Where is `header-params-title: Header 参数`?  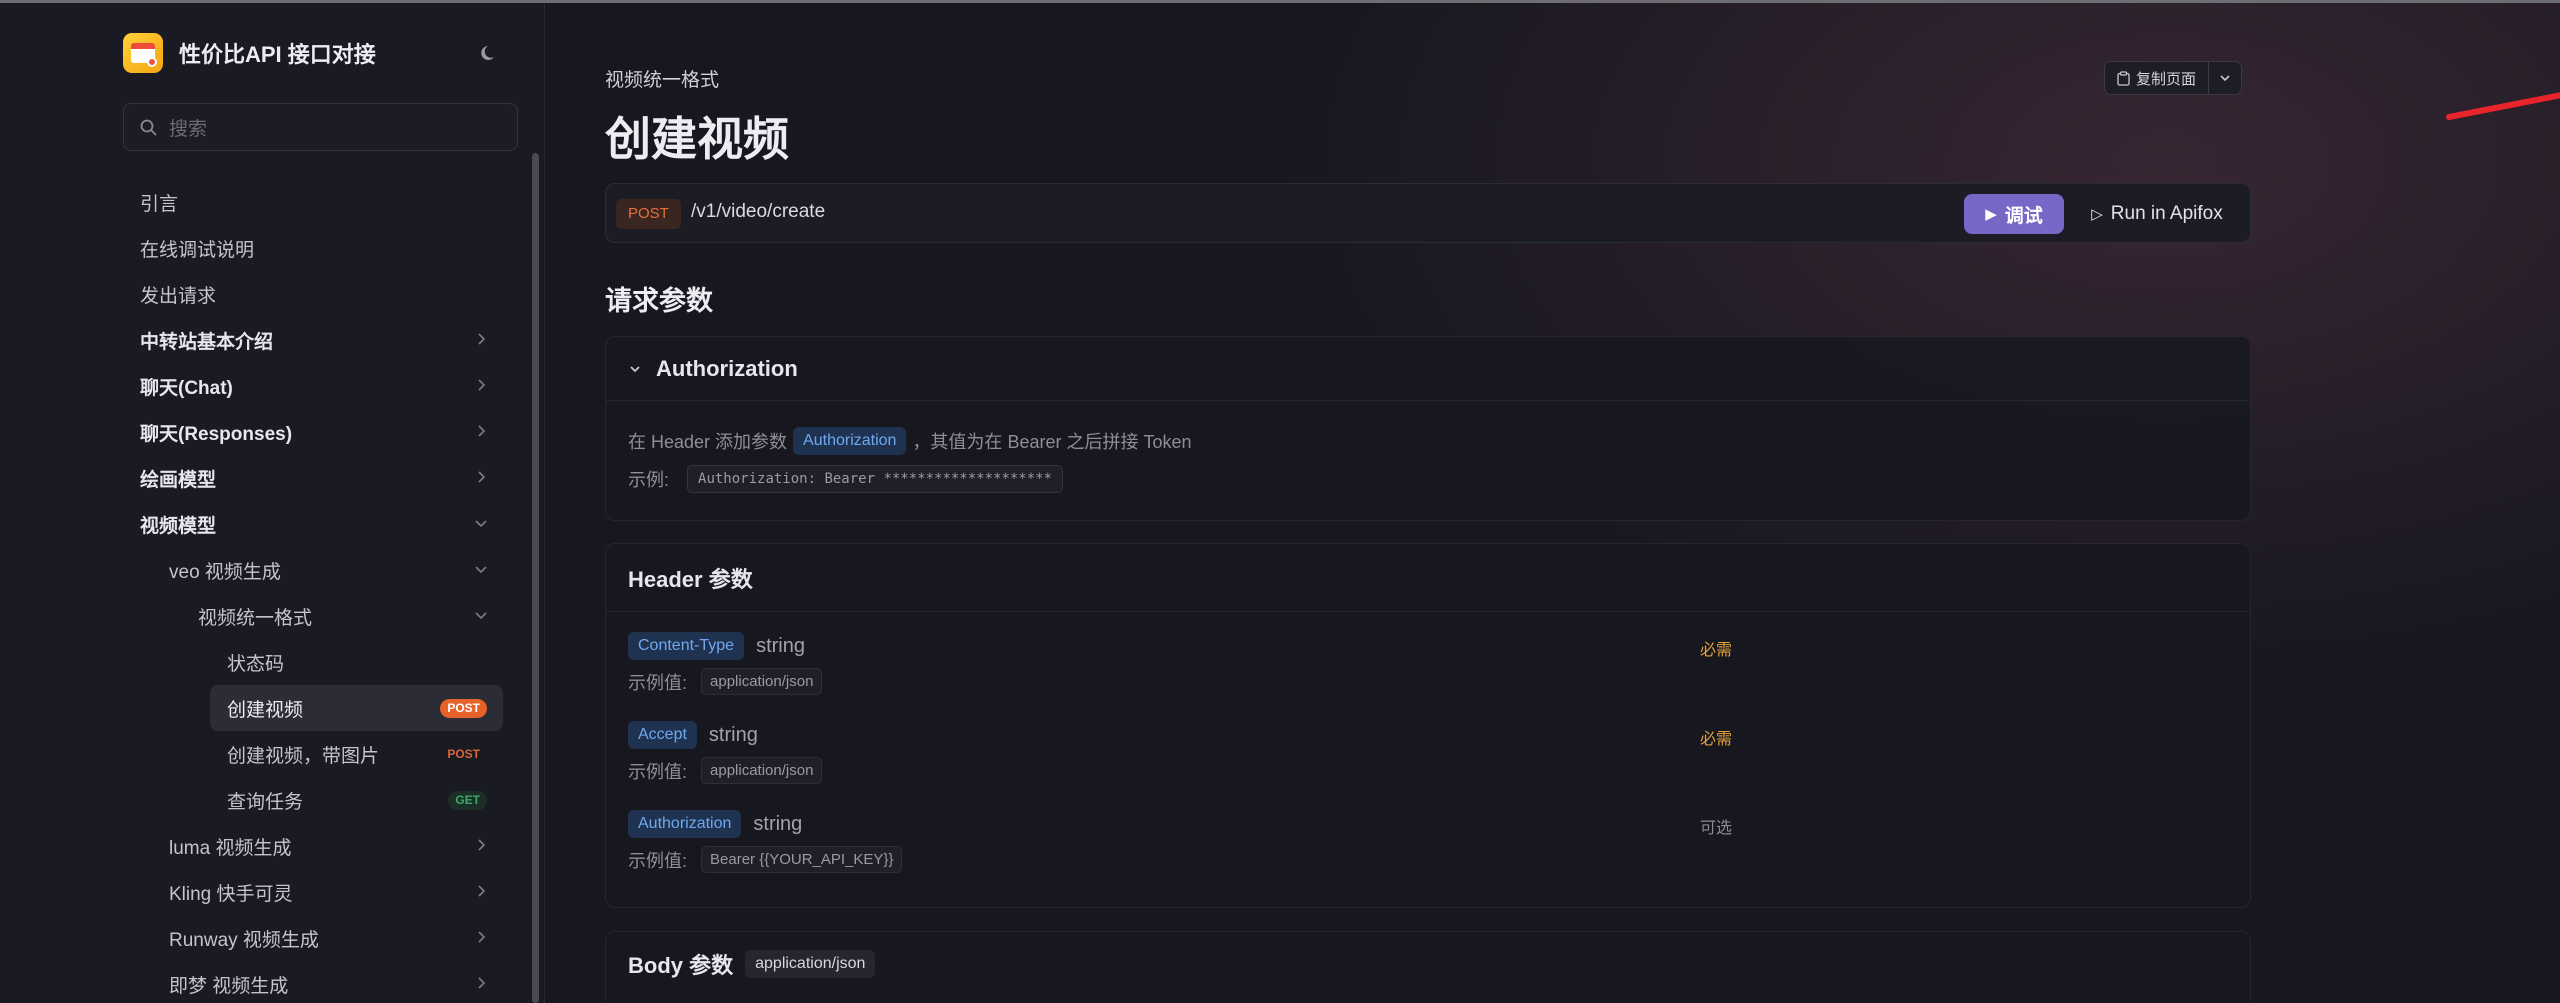 header-params-title: Header 参数 is located at coordinates (1428, 578).